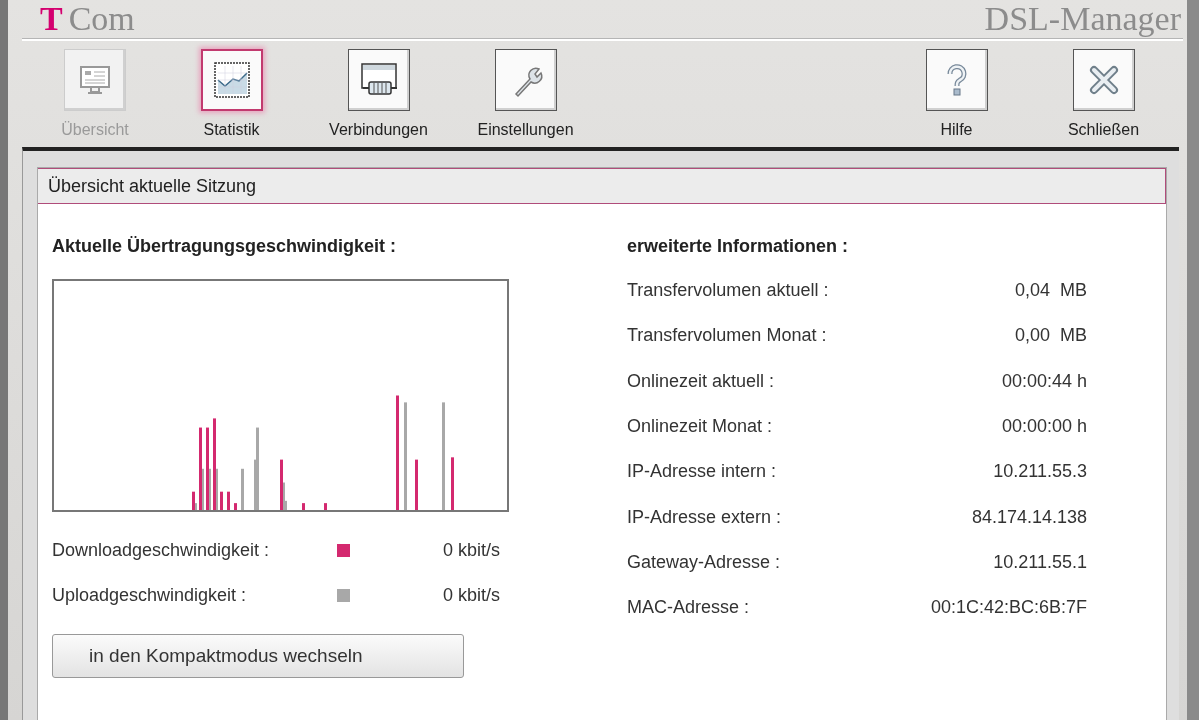 The image size is (1199, 720). Describe the element at coordinates (1050, 336) in the screenshot. I see `info-value: 0,00 MB` at that location.